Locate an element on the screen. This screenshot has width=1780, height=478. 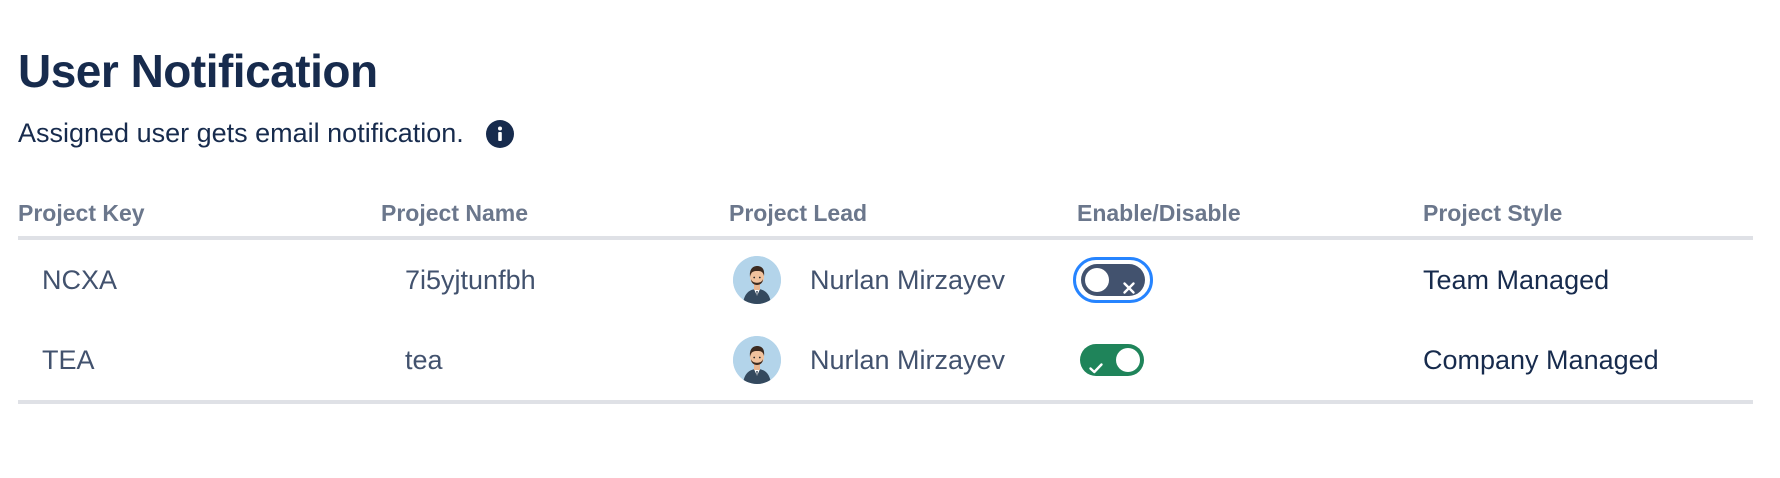
project-name: tea is located at coordinates (424, 359).